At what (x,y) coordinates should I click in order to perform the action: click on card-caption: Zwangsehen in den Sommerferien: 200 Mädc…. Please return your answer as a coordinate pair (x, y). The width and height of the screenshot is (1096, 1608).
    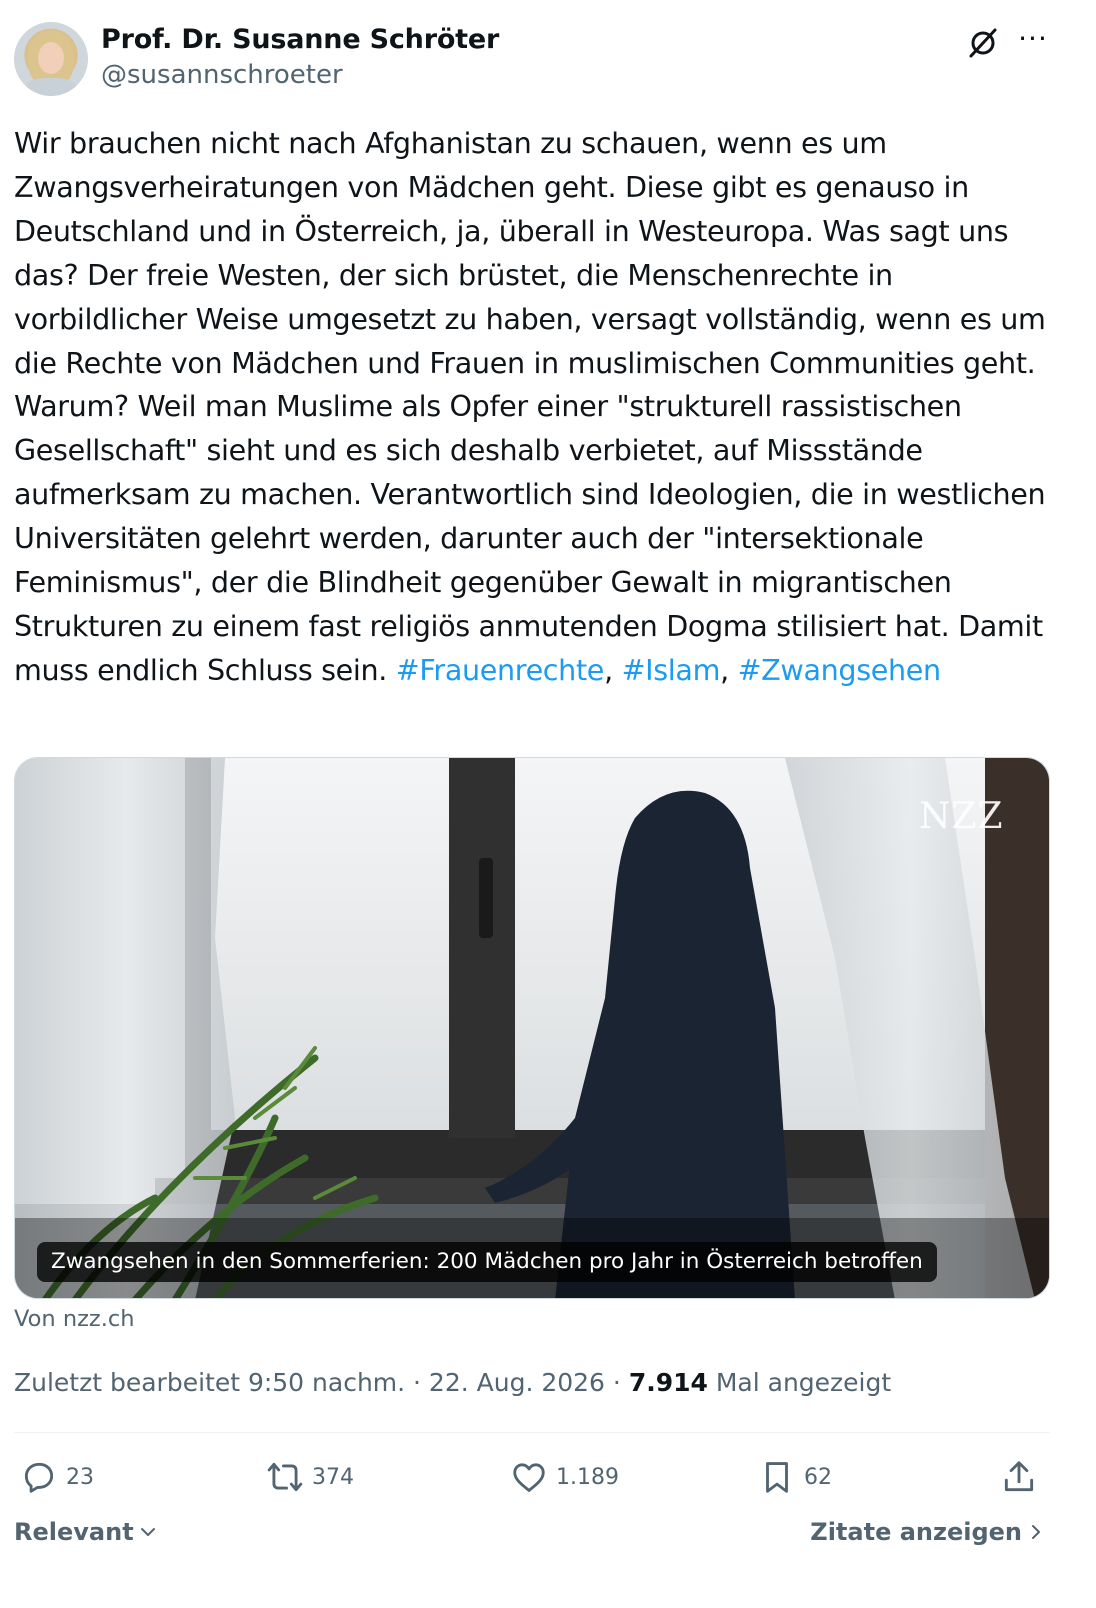
    Looking at the image, I should click on (487, 1262).